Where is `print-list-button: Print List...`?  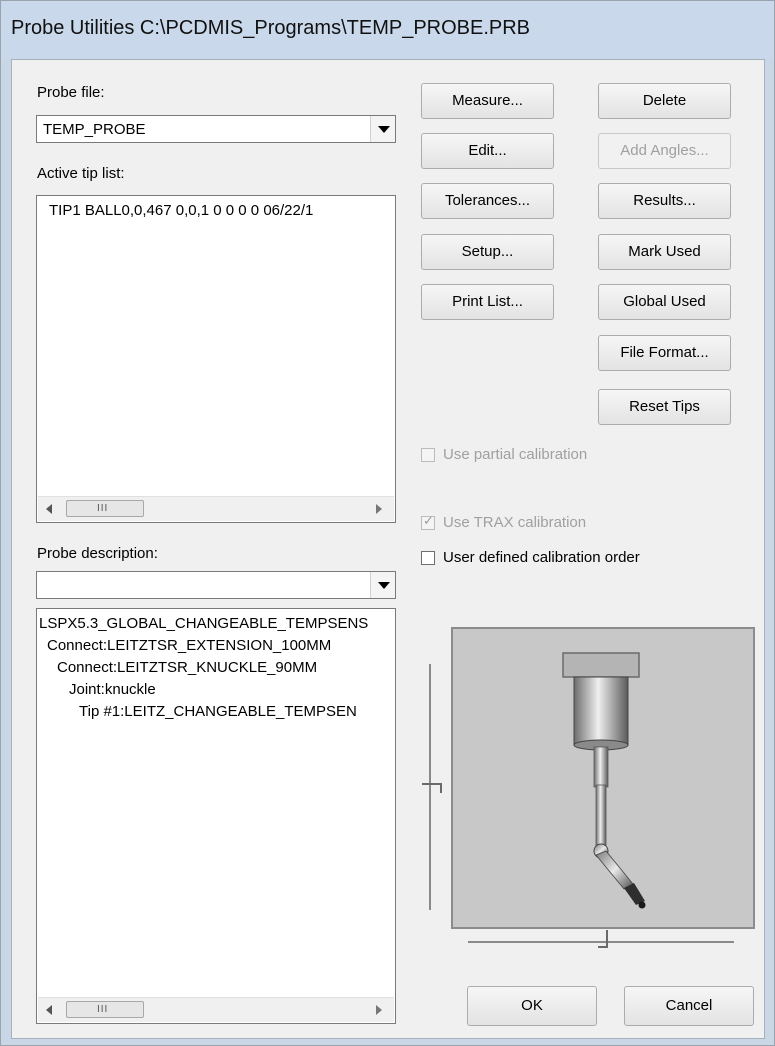
print-list-button: Print List... is located at coordinates (487, 302).